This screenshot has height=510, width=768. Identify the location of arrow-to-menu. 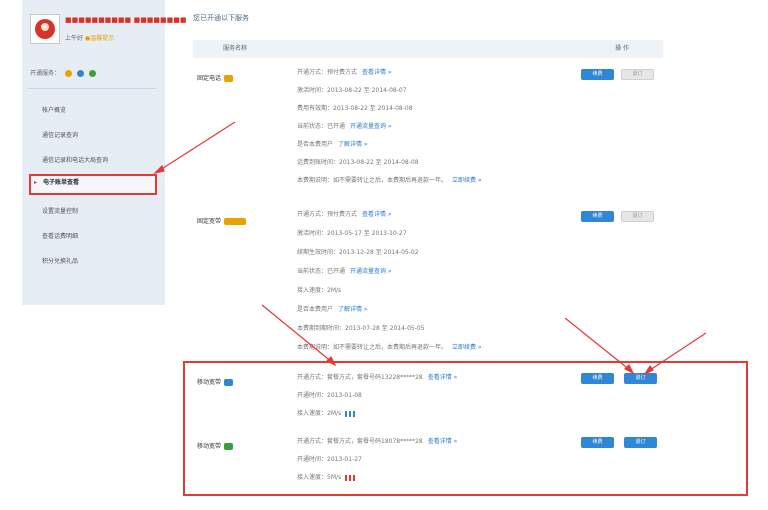
(196, 147).